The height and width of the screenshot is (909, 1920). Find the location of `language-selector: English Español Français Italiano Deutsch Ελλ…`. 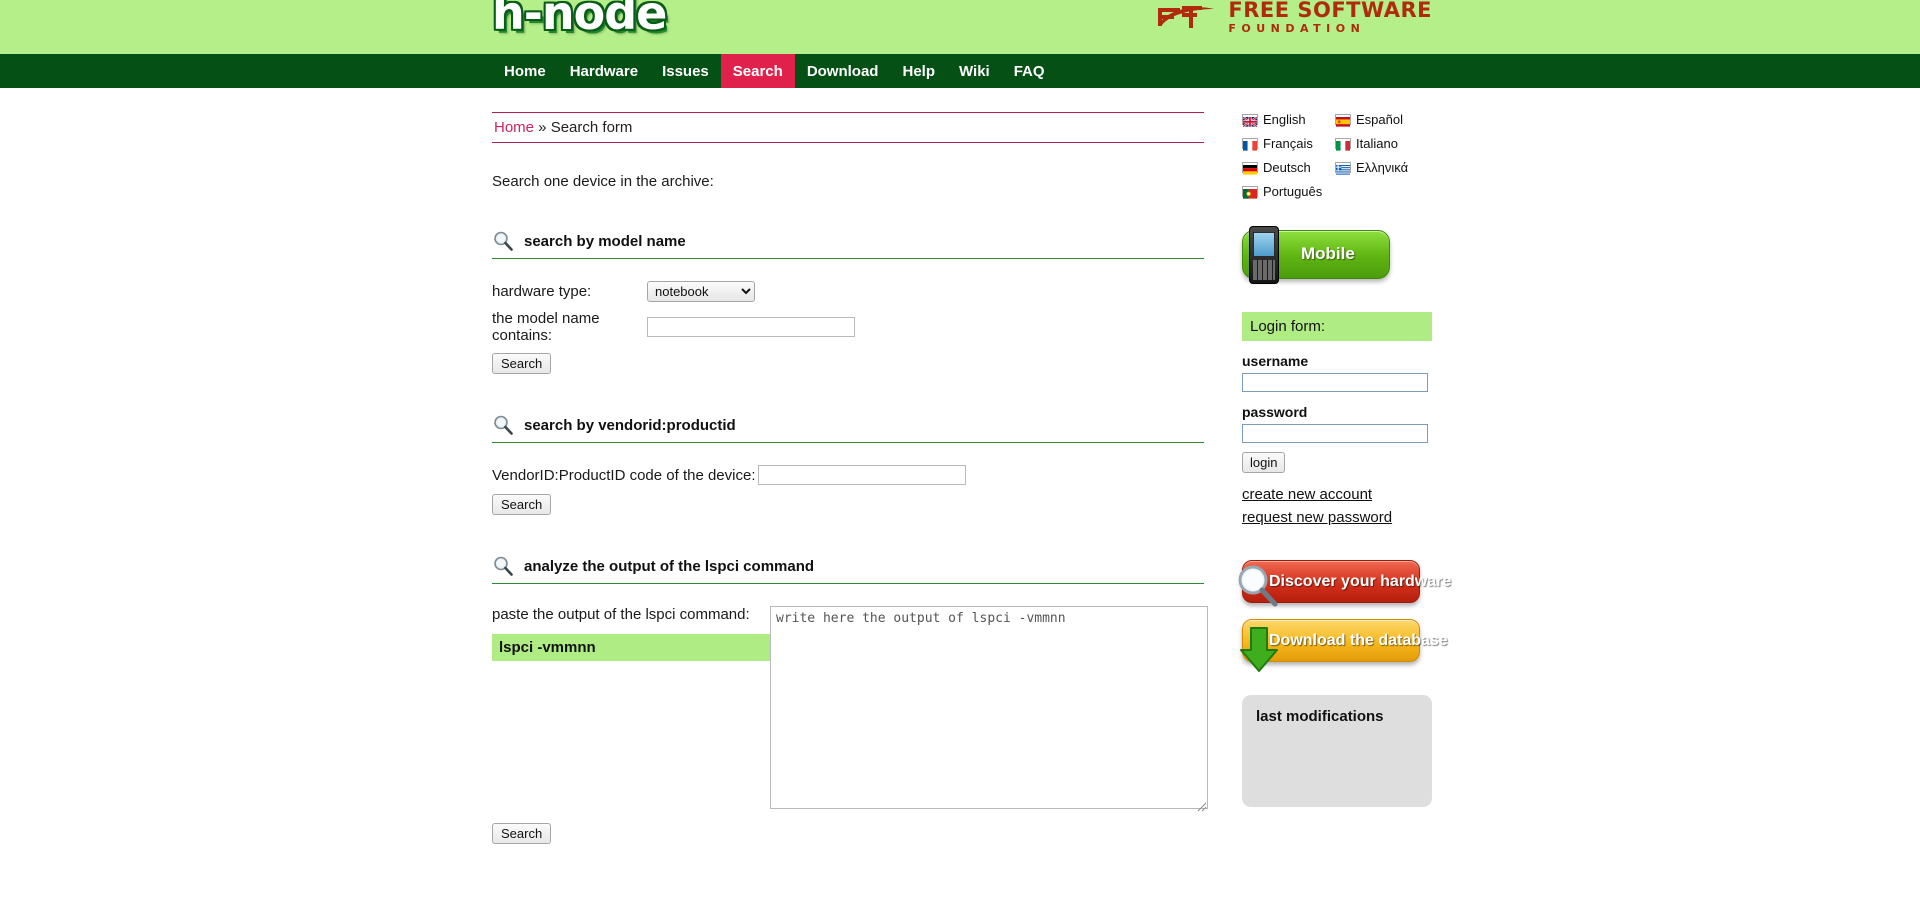

language-selector: English Español Français Italiano Deutsch Ελλ… is located at coordinates (1337, 155).